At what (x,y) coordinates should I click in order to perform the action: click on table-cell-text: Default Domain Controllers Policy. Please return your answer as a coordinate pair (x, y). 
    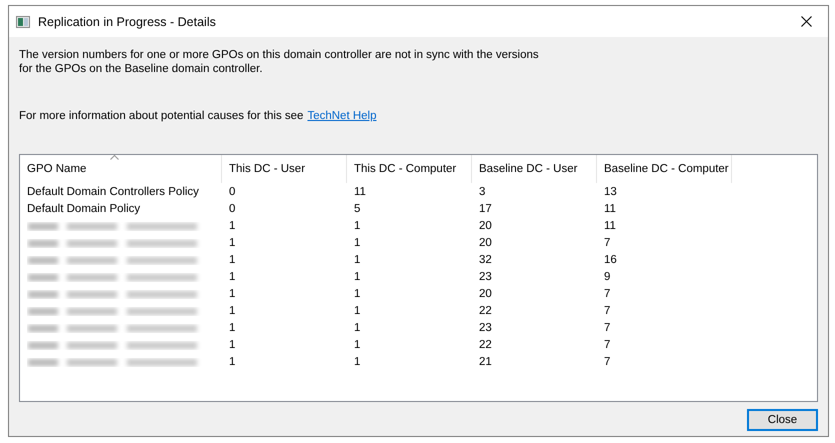
    Looking at the image, I should click on (113, 192).